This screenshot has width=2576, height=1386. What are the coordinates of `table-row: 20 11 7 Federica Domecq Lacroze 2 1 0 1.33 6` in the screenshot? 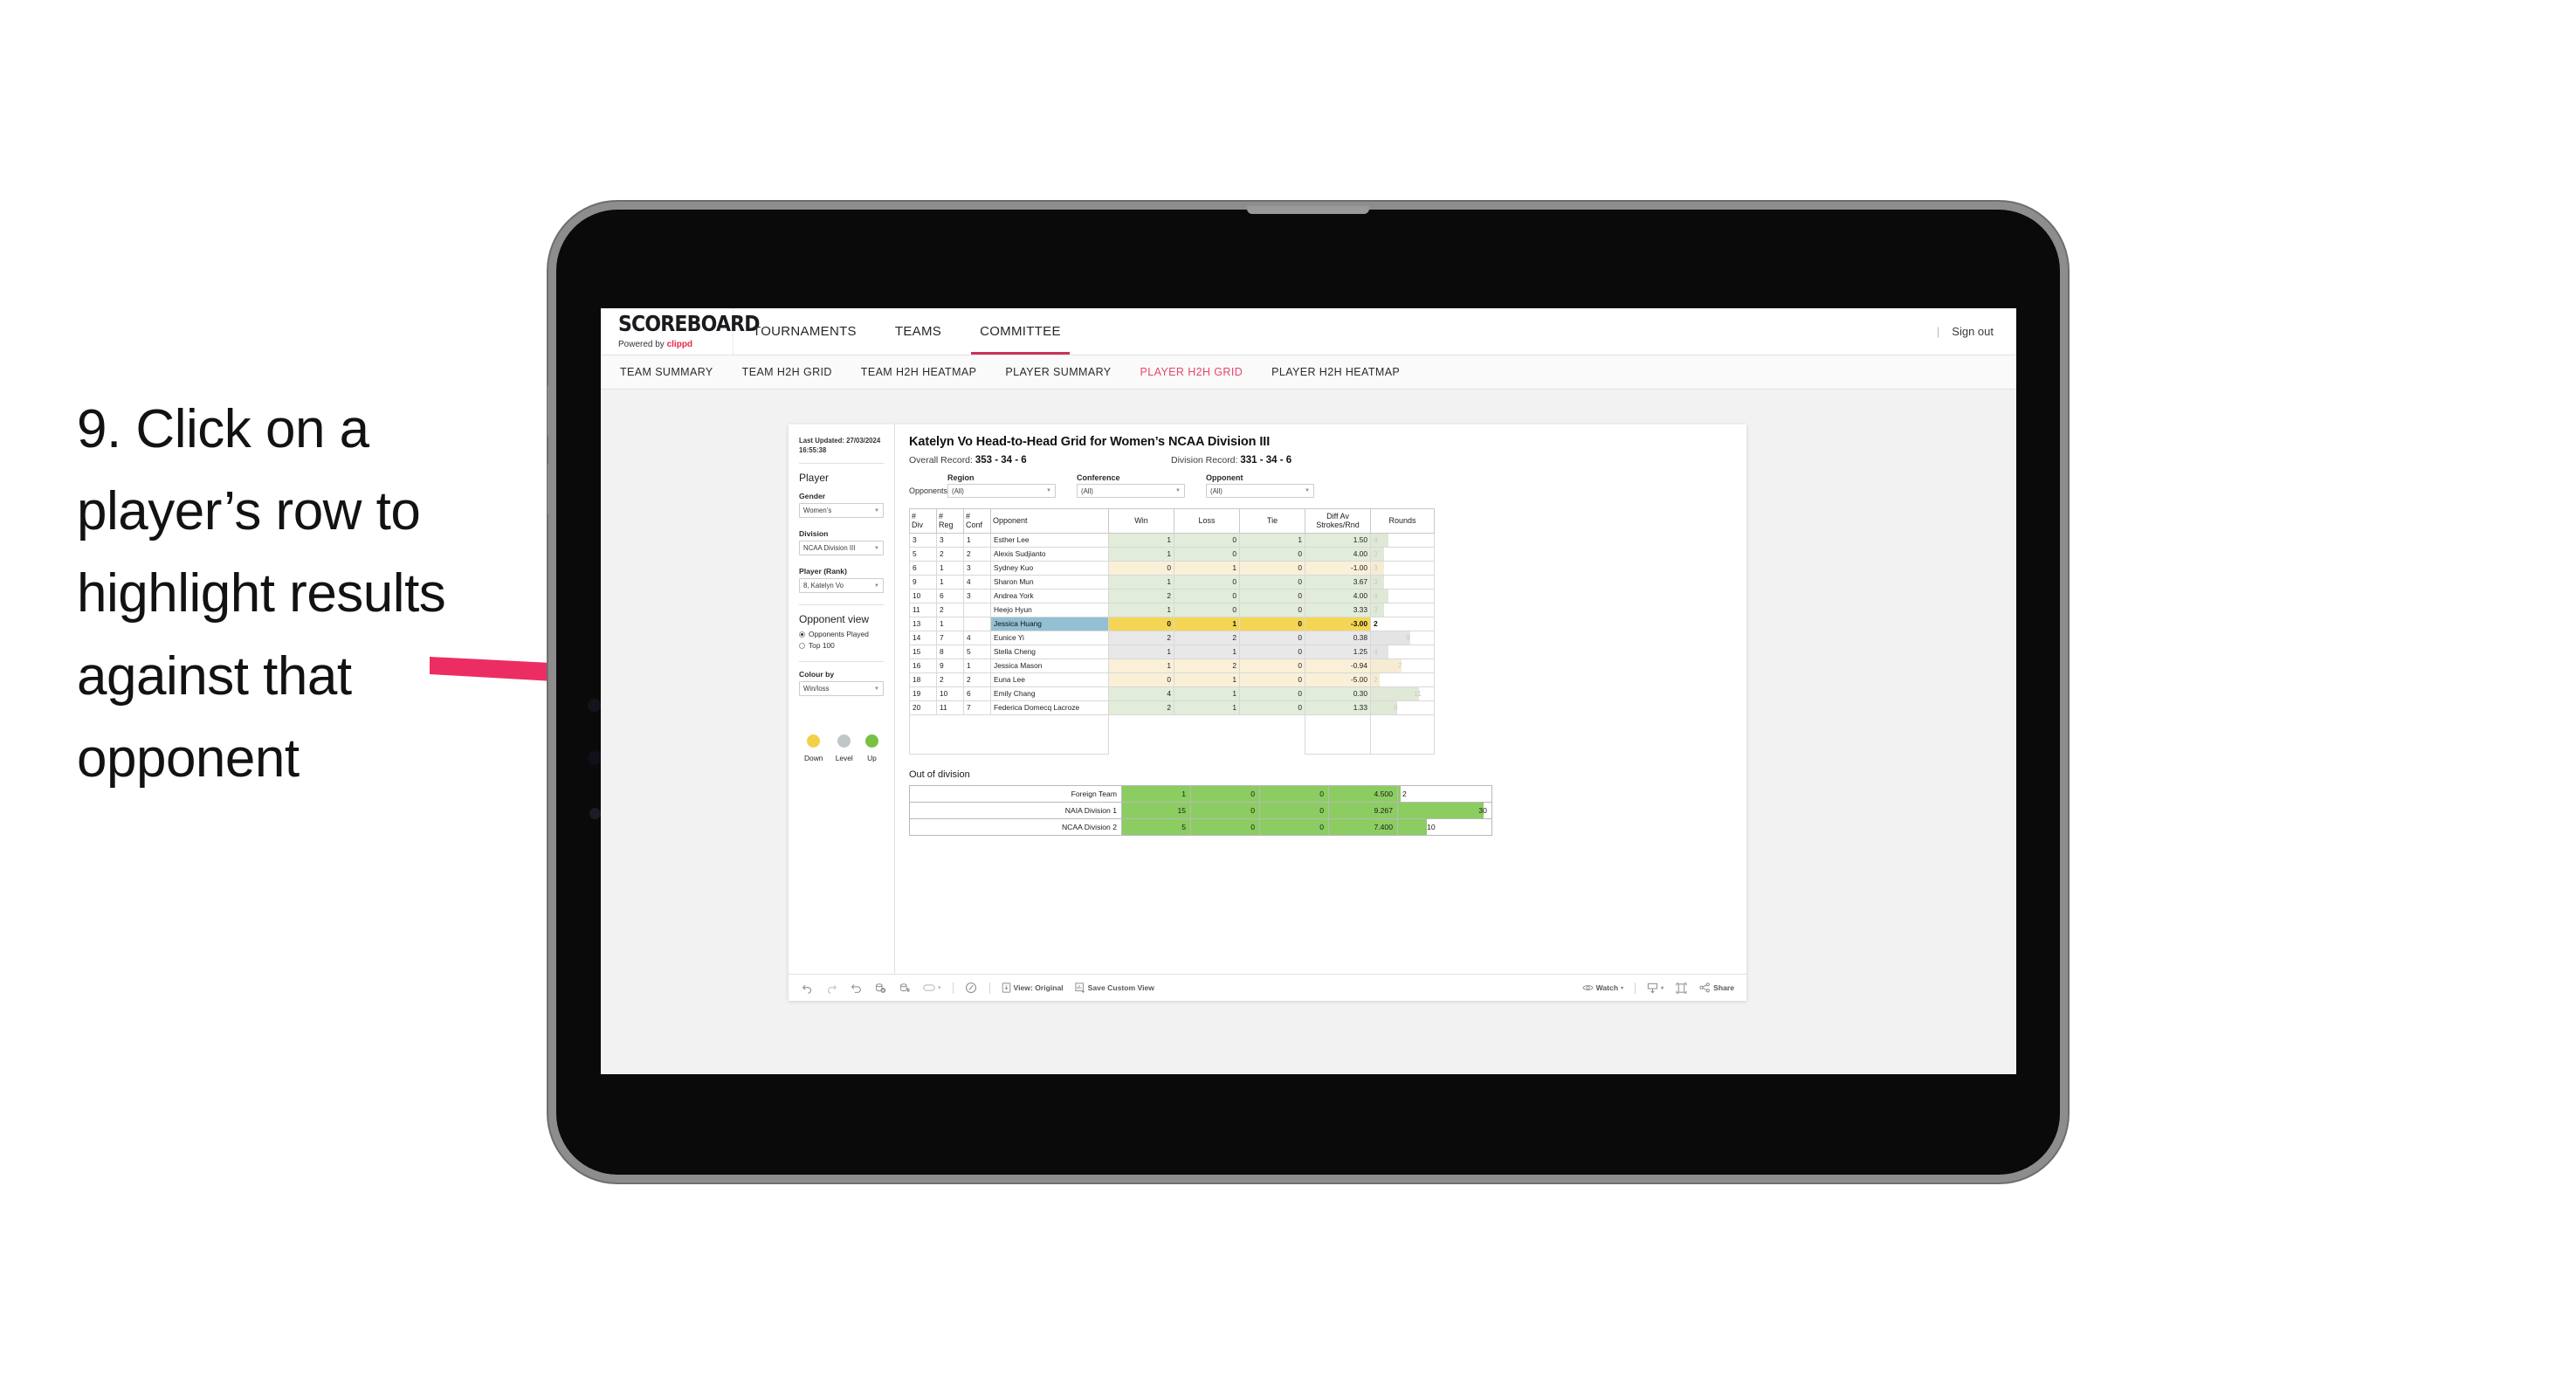 It's located at (1172, 707).